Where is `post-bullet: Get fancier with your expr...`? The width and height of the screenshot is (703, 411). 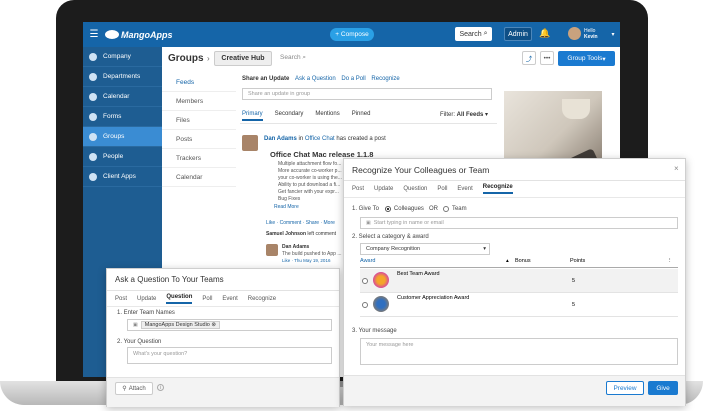
post-bullet: Get fancier with your expr... is located at coordinates (308, 192).